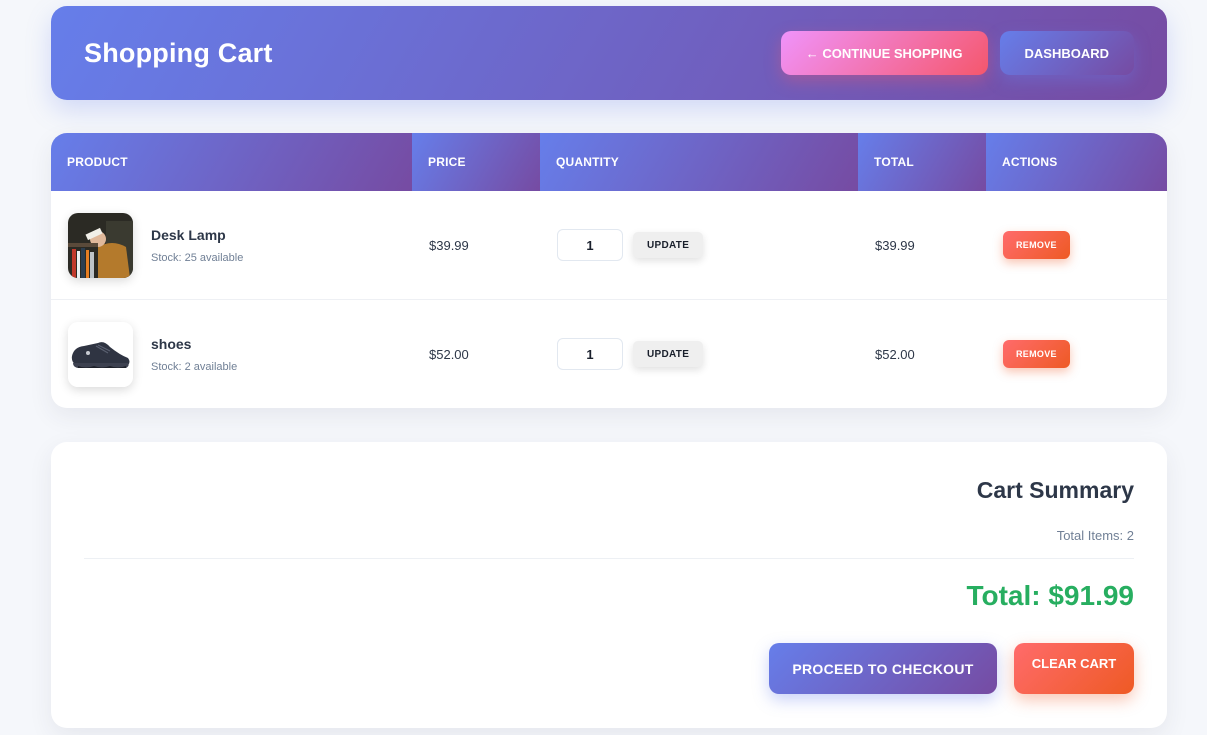 The image size is (1207, 735). Describe the element at coordinates (884, 53) in the screenshot. I see `continue-shopping-button: ← CONTINUE SHOPPING` at that location.